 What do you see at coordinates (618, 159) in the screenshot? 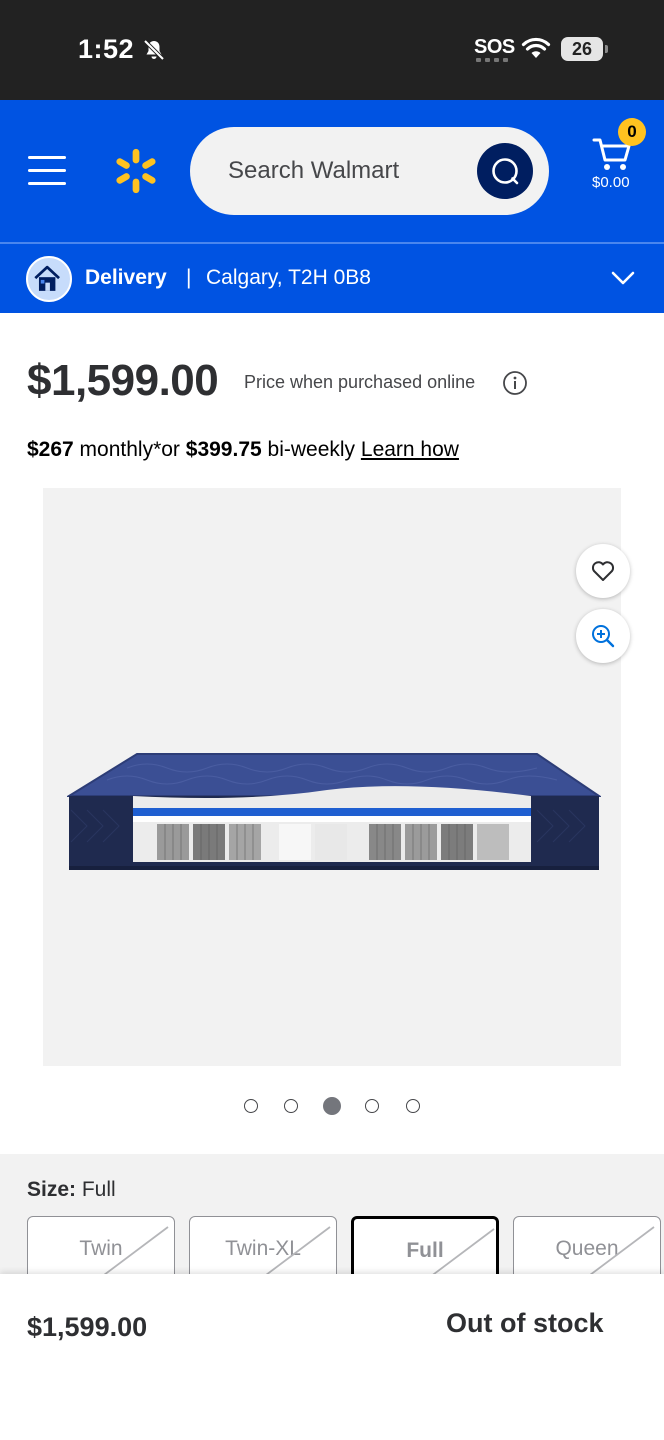
I see `cart-button: 0 $0.00` at bounding box center [618, 159].